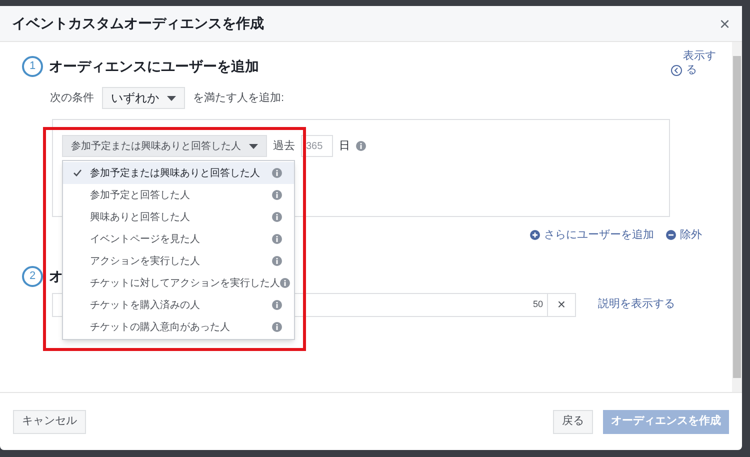  I want to click on condition-label: 次の条件, so click(72, 98).